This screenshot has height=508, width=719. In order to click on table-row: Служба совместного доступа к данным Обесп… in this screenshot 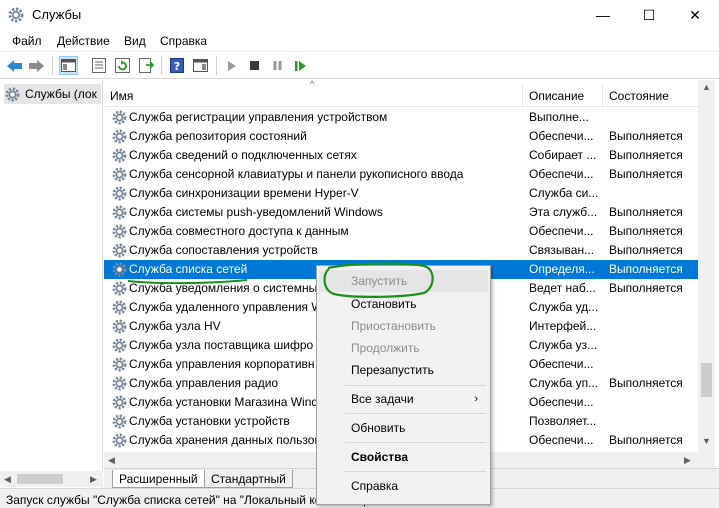, I will do `click(401, 231)`.